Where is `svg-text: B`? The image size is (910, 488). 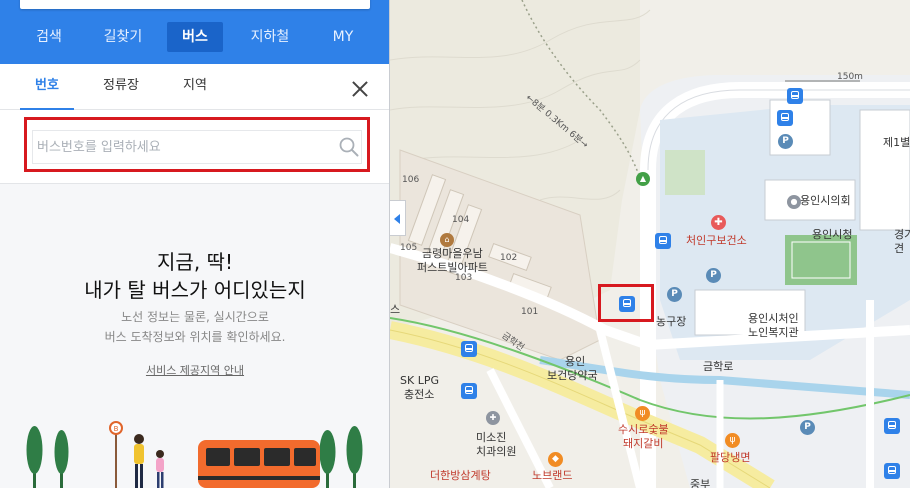
svg-text: B is located at coordinates (116, 429).